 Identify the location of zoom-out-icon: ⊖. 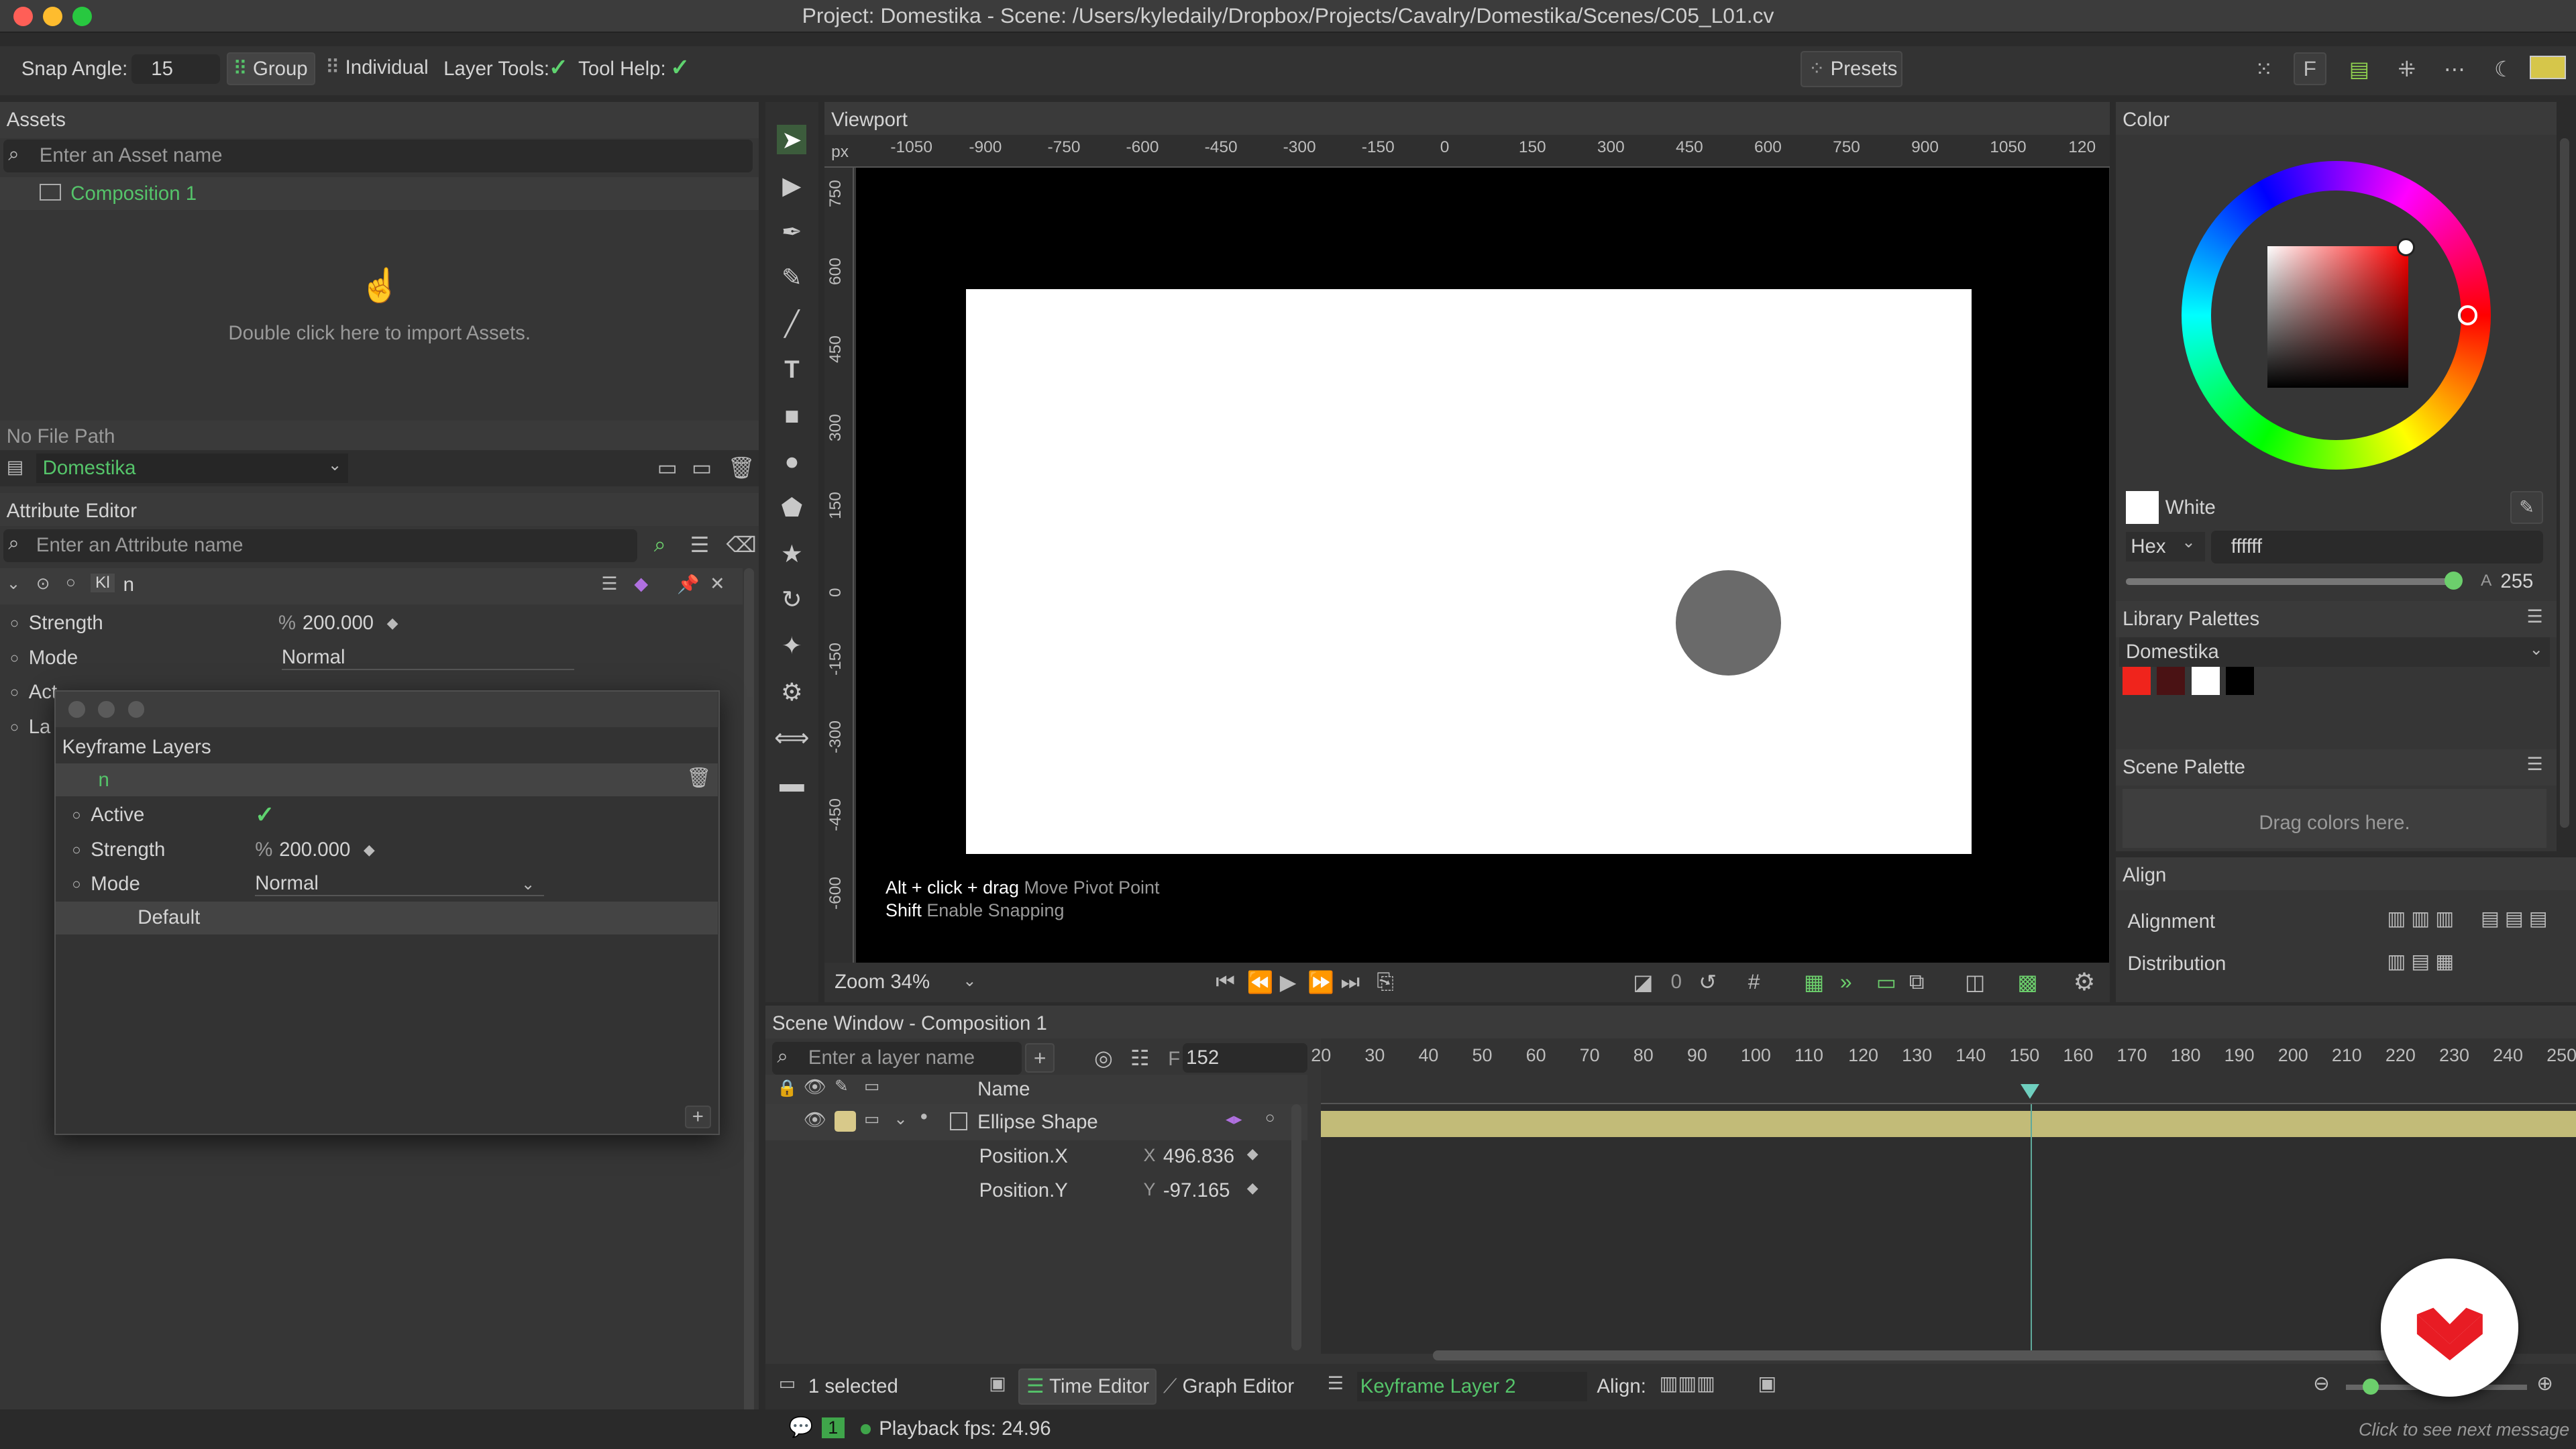
(2321, 1383).